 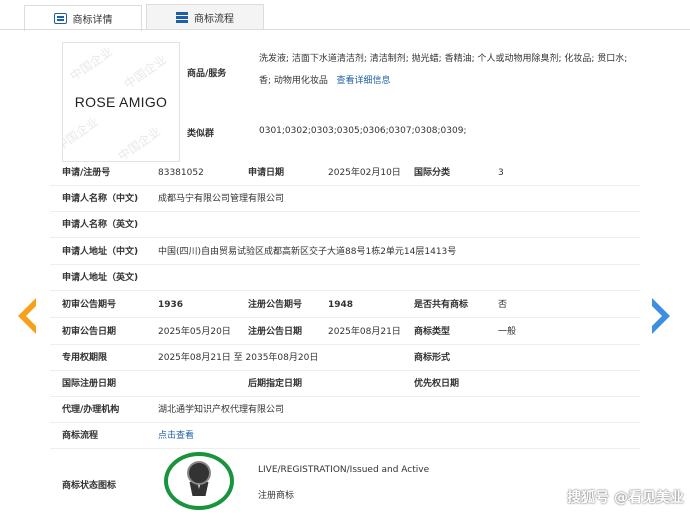 I want to click on registered-seal-icon, so click(x=199, y=482).